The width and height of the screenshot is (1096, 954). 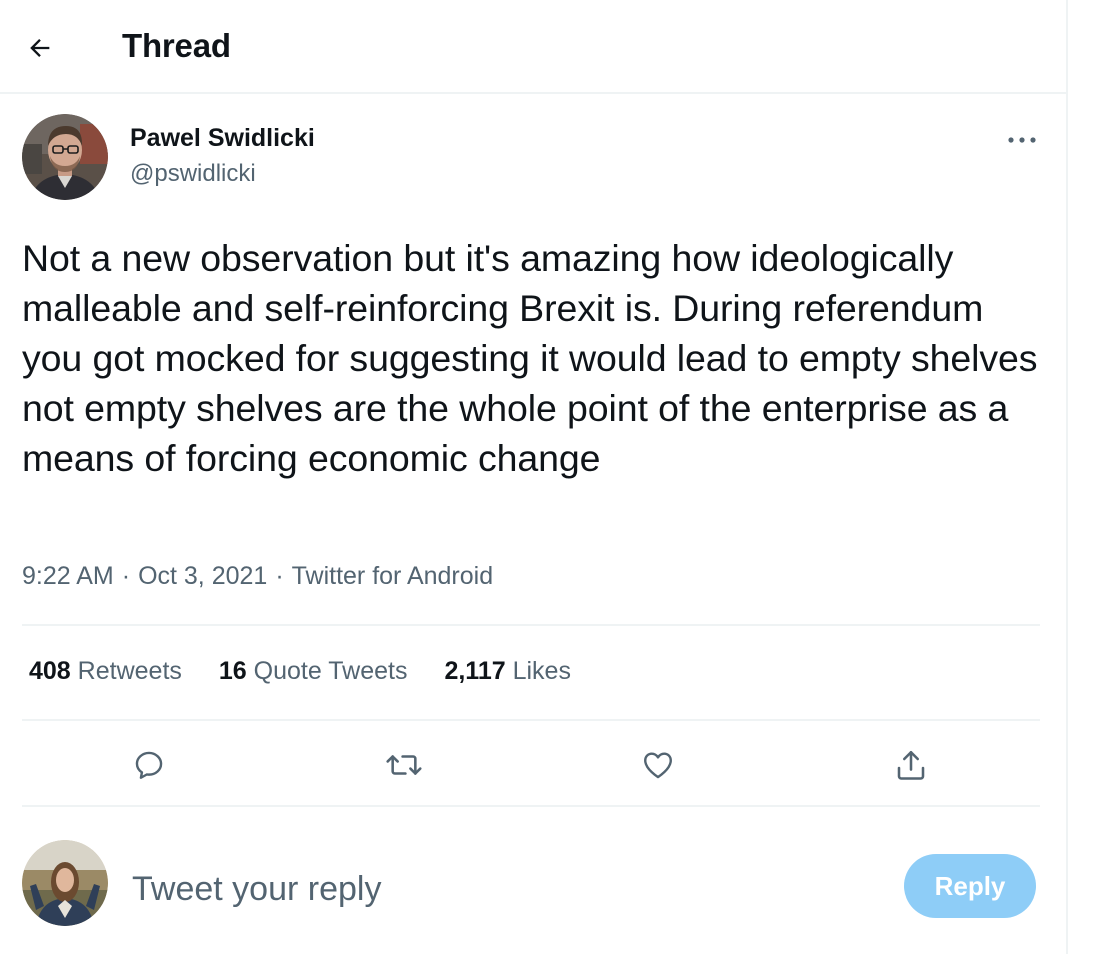 I want to click on arrow-left-icon, so click(x=40, y=48).